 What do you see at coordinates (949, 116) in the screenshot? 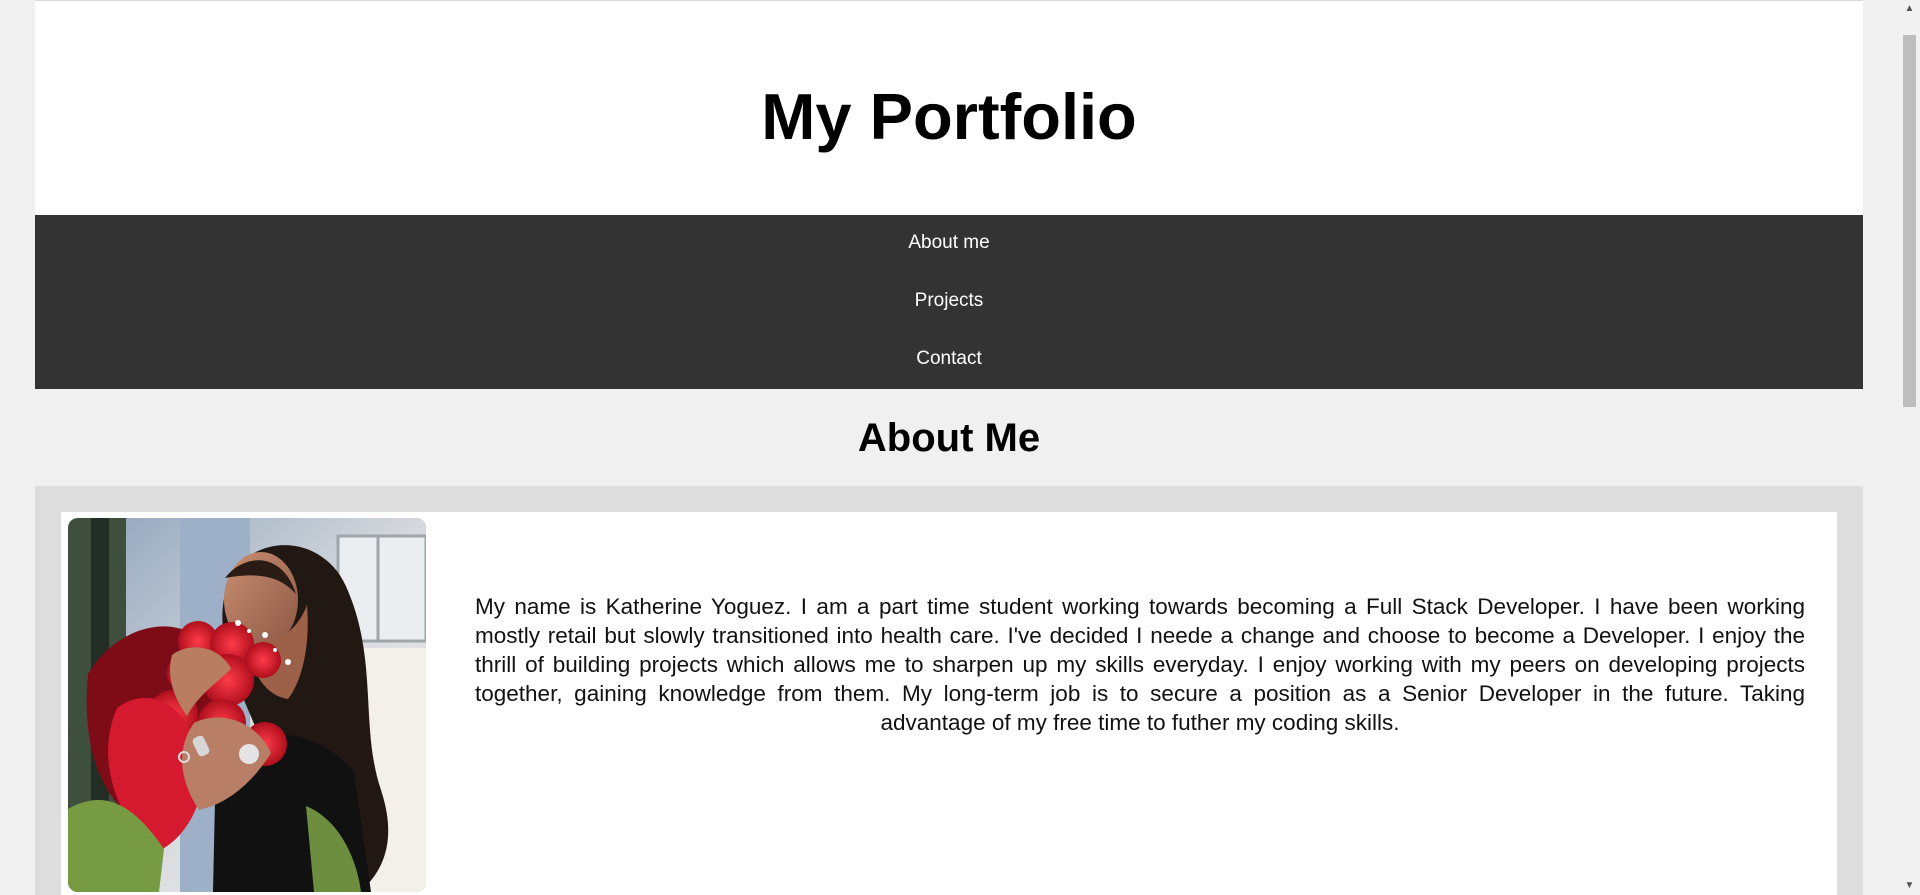
I see `page-title: My Portfolio` at bounding box center [949, 116].